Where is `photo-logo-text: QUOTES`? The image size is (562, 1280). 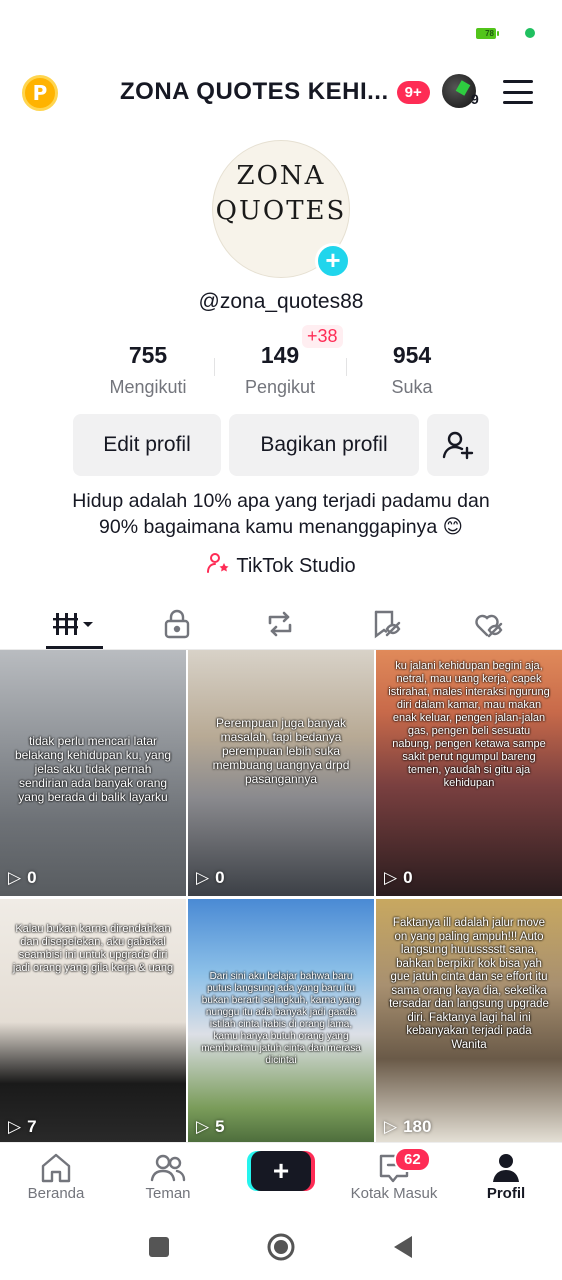 photo-logo-text: QUOTES is located at coordinates (281, 211).